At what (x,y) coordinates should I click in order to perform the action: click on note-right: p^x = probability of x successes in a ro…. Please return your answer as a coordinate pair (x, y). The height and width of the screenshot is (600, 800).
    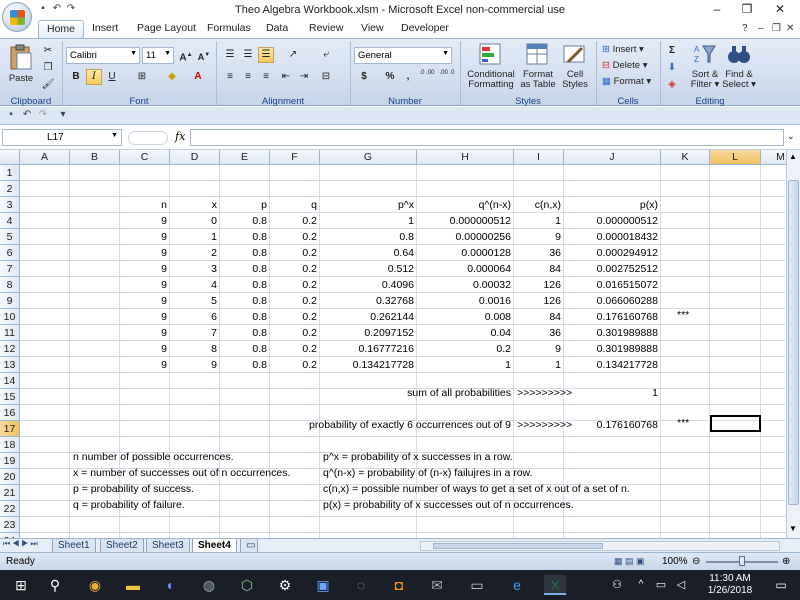
    Looking at the image, I should click on (520, 457).